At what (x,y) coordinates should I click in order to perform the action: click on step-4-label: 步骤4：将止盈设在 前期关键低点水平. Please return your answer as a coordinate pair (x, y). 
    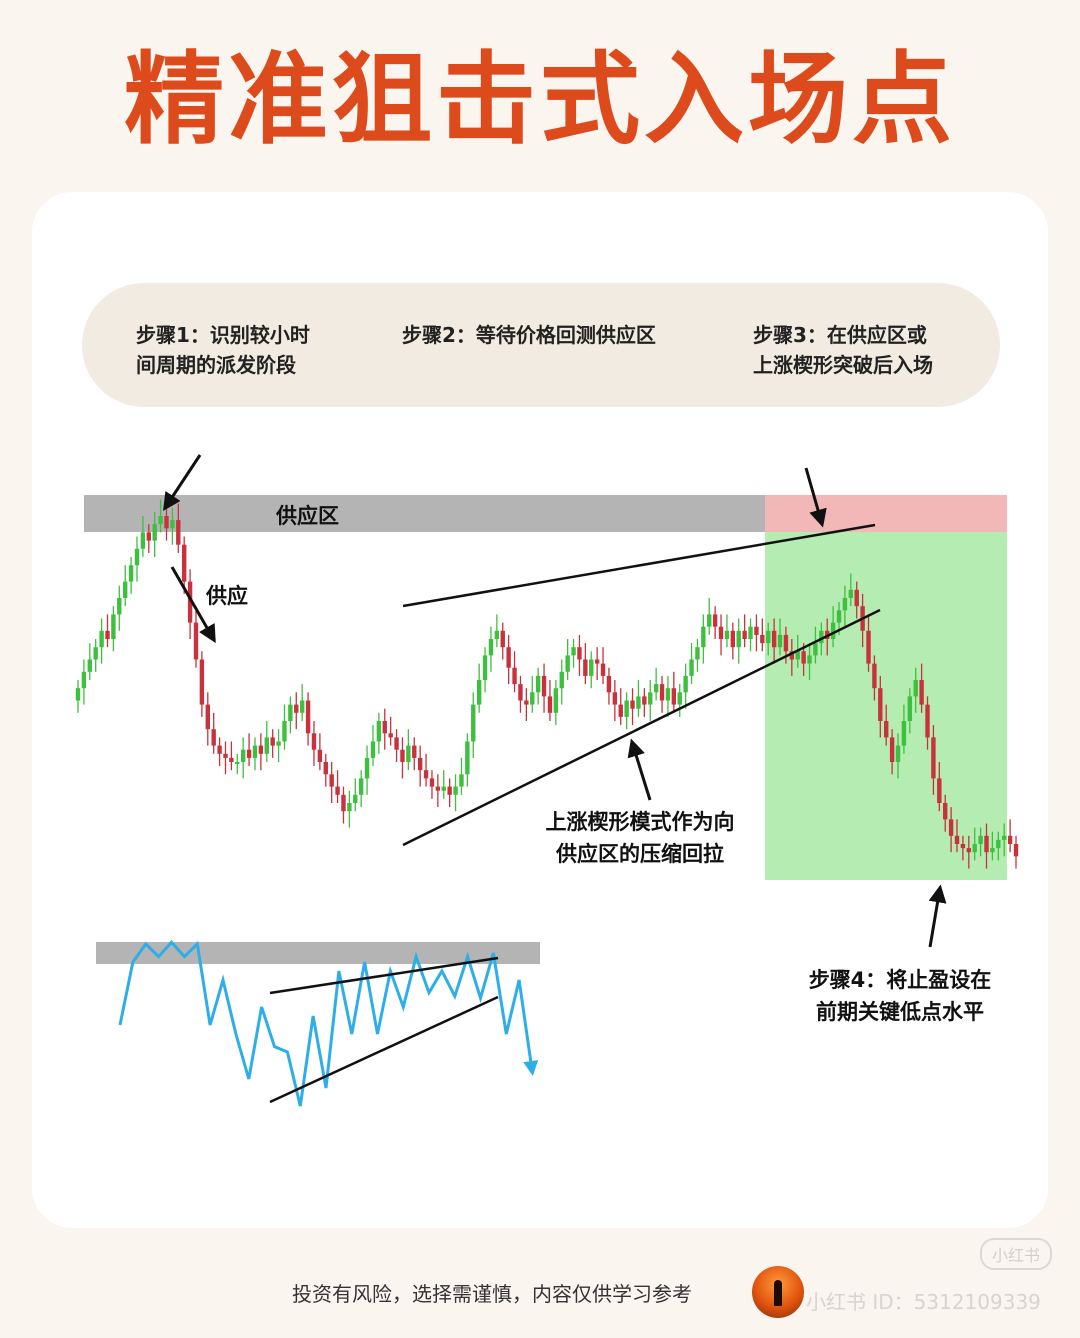
    Looking at the image, I should click on (900, 996).